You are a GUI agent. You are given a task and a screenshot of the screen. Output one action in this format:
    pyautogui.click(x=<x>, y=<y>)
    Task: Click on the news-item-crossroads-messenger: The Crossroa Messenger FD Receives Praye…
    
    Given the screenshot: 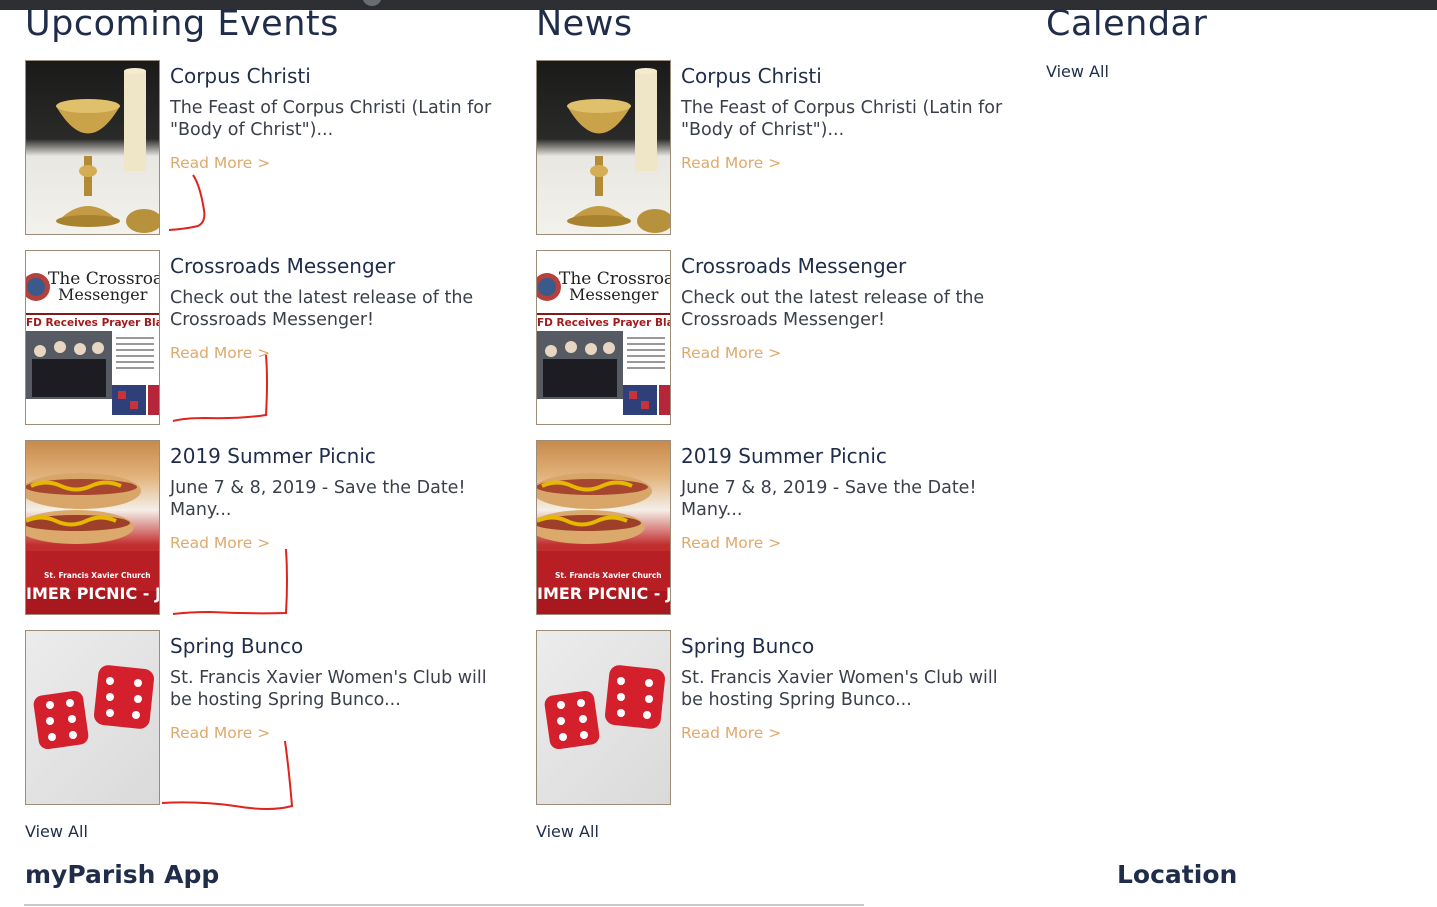 What is the action you would take?
    pyautogui.click(x=776, y=338)
    